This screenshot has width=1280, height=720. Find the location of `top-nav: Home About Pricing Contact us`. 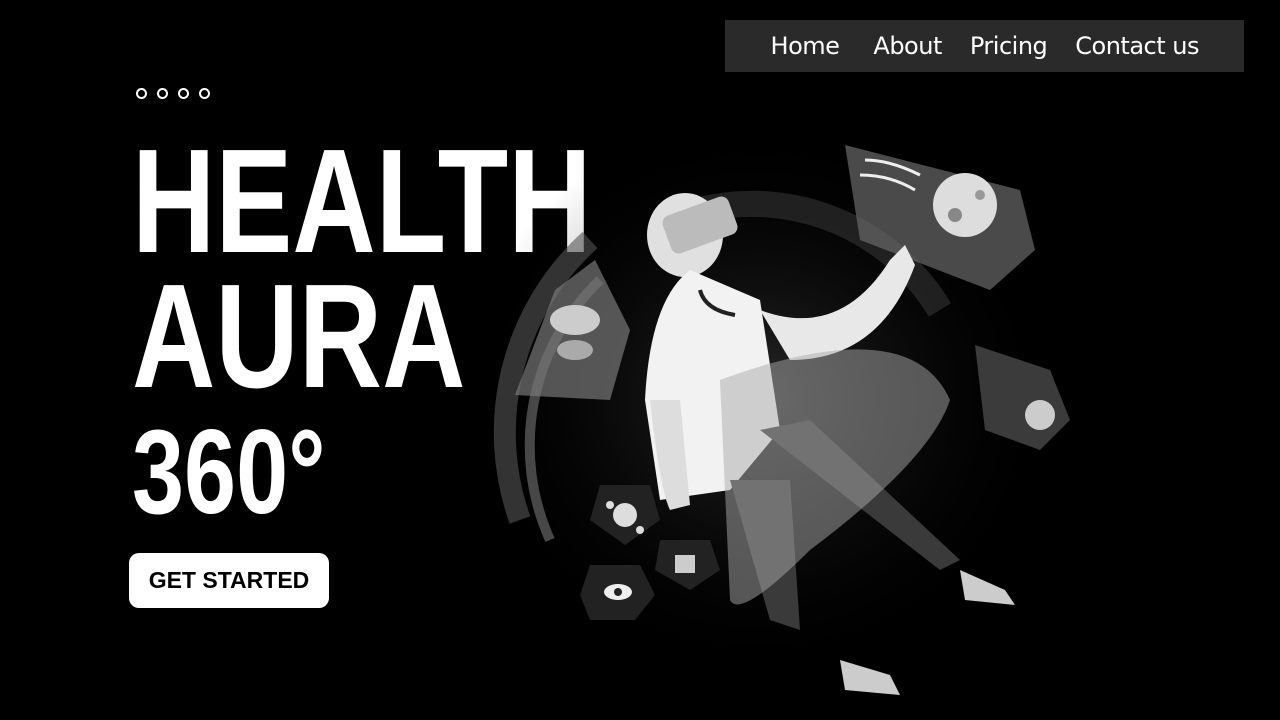

top-nav: Home About Pricing Contact us is located at coordinates (984, 46).